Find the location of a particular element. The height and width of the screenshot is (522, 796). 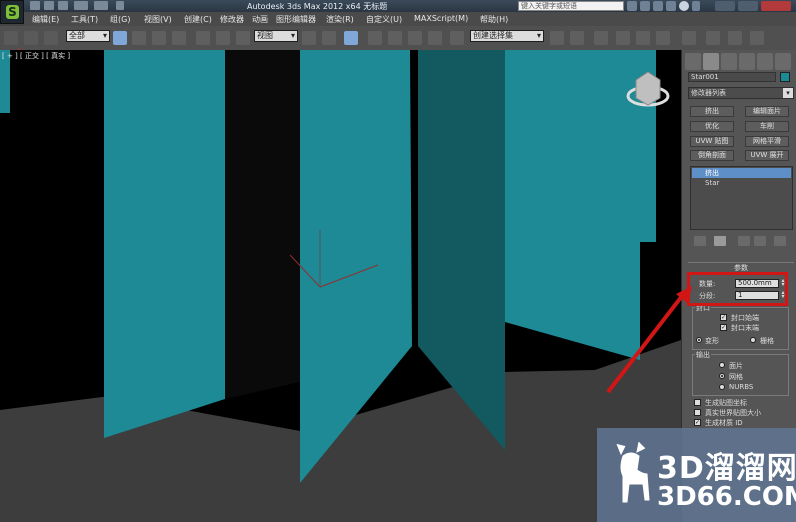

menu-edit: 编辑(E) is located at coordinates (45, 19).